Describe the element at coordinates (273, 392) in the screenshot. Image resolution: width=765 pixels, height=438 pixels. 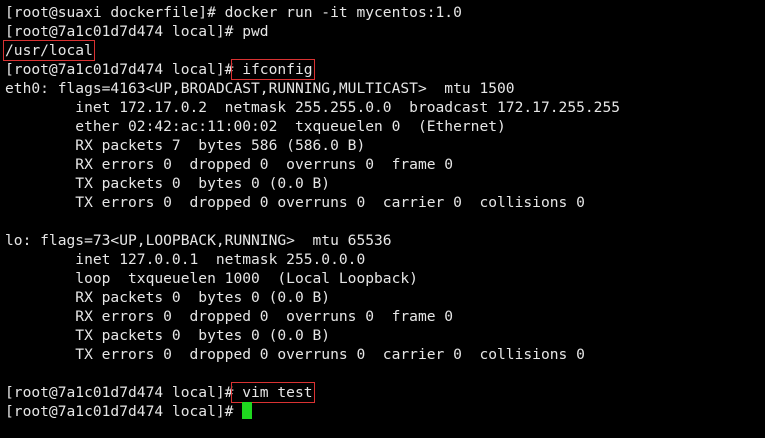
I see `vim-command-highlighted: vim test` at that location.